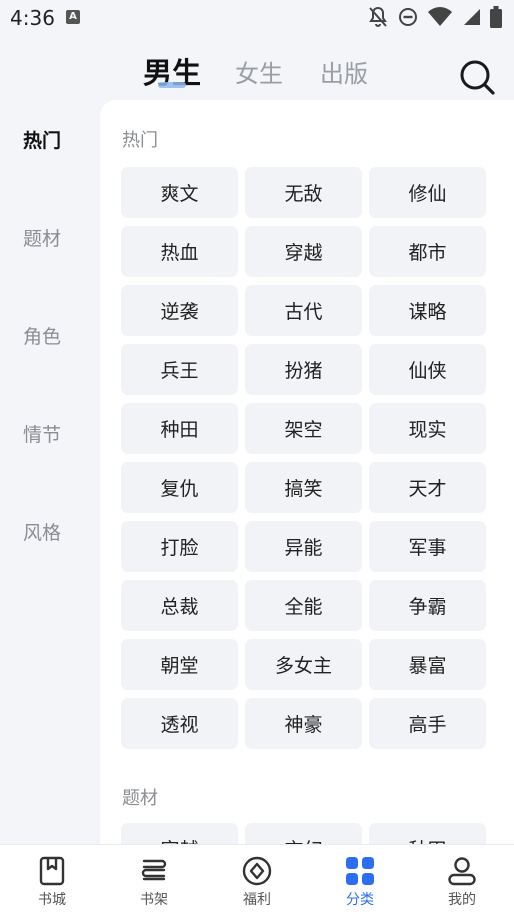 The width and height of the screenshot is (514, 915). What do you see at coordinates (427, 251) in the screenshot?
I see `tag-chip: 都市` at bounding box center [427, 251].